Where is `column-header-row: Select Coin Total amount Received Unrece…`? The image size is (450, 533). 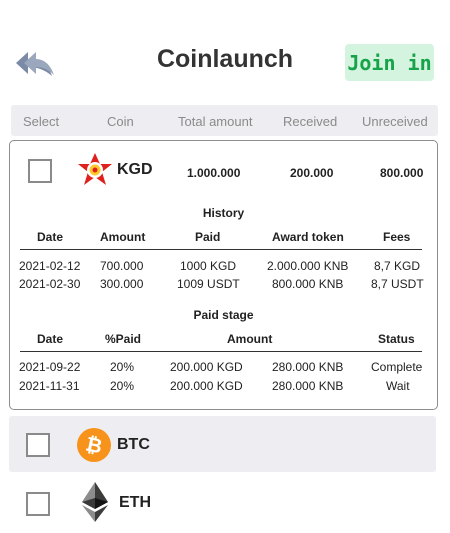 column-header-row: Select Coin Total amount Received Unrece… is located at coordinates (224, 120).